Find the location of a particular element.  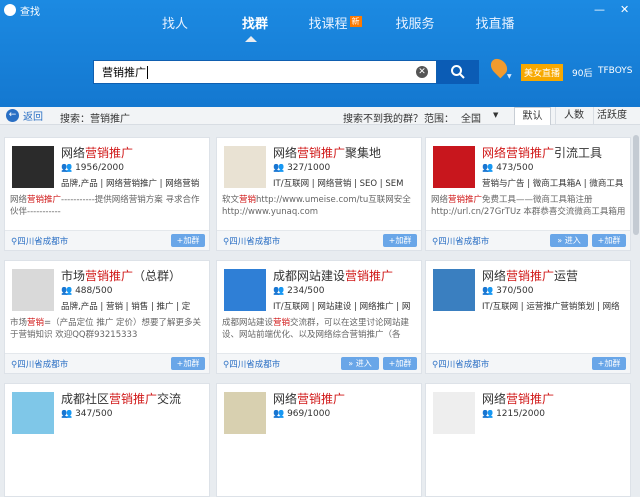

group-name: 网络营销推广聚集地 is located at coordinates (345, 152).